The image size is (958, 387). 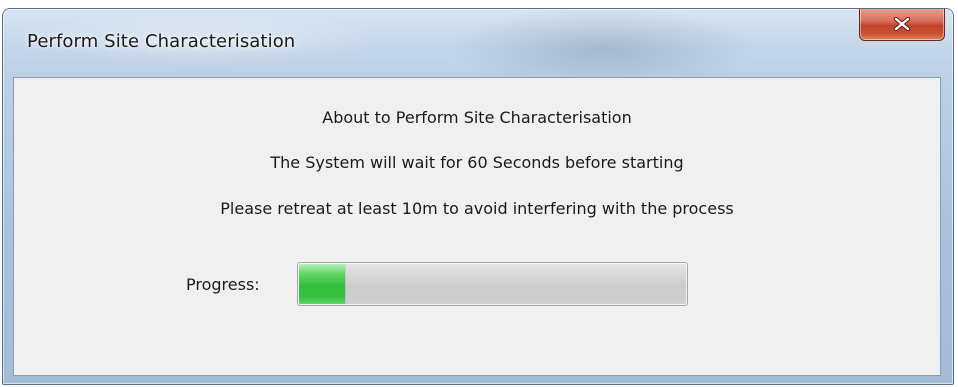 What do you see at coordinates (322, 284) in the screenshot?
I see `progress-fill` at bounding box center [322, 284].